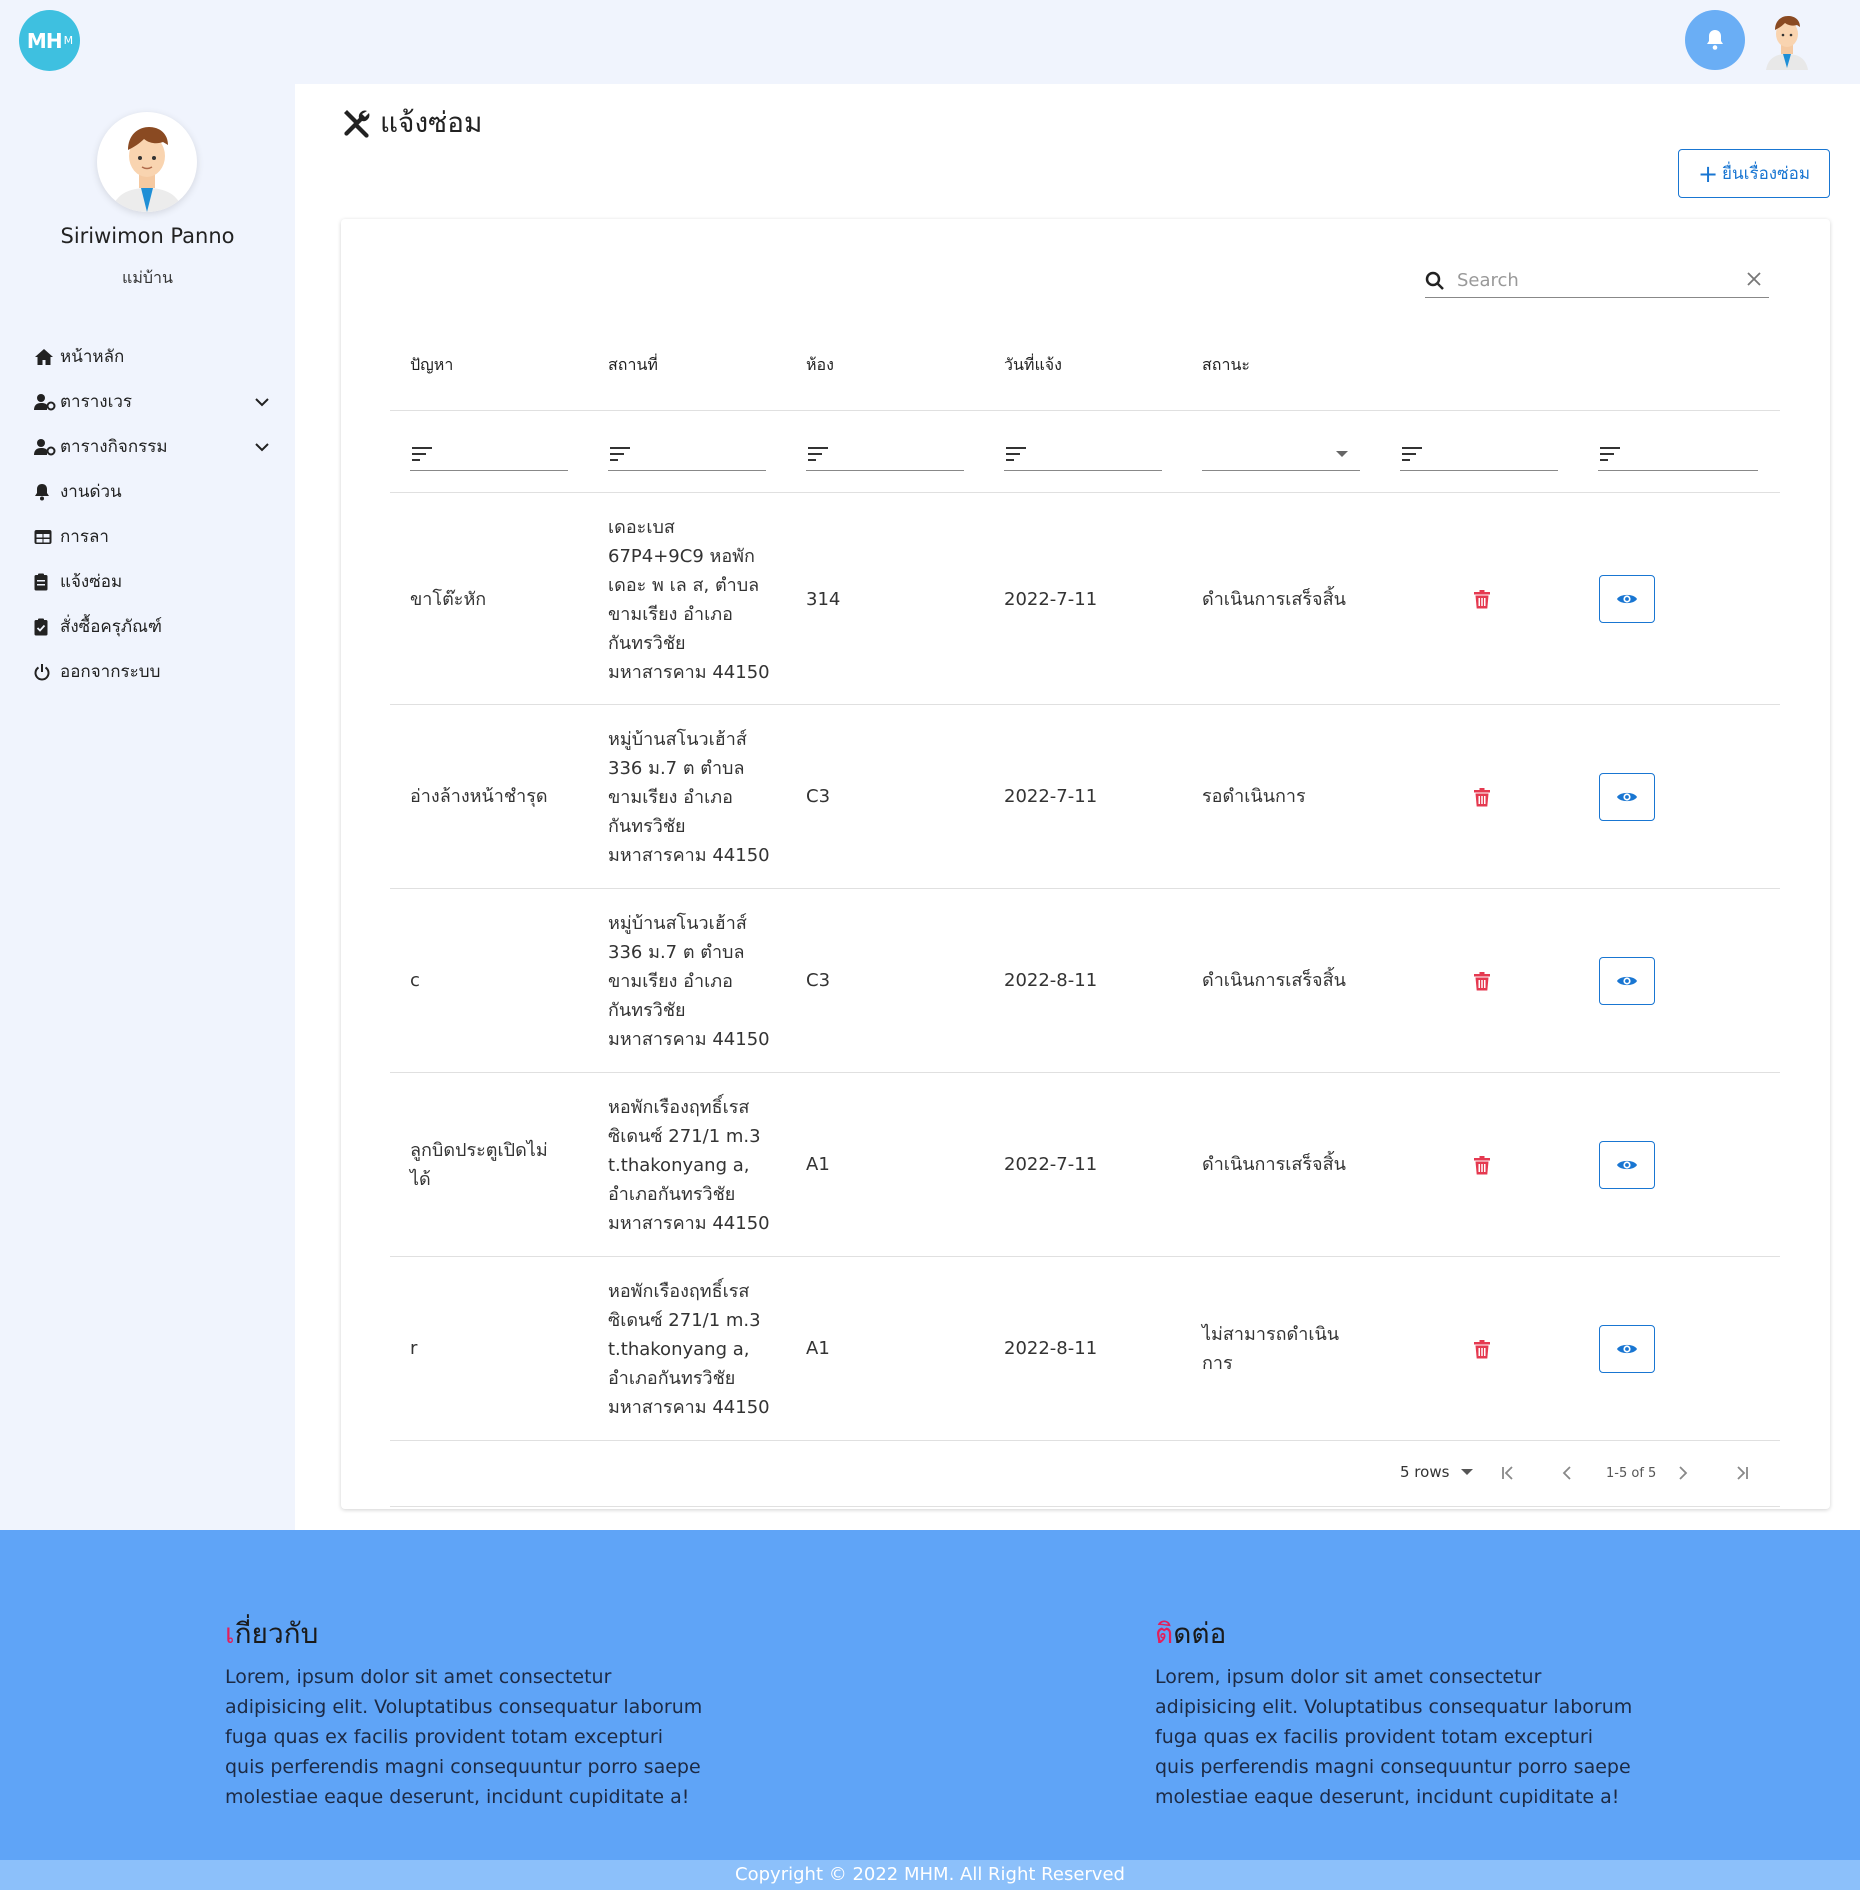  Describe the element at coordinates (479, 1165) in the screenshot. I see `cell-problem: ลูกบิดประตูเปิดไม่ ได้` at that location.